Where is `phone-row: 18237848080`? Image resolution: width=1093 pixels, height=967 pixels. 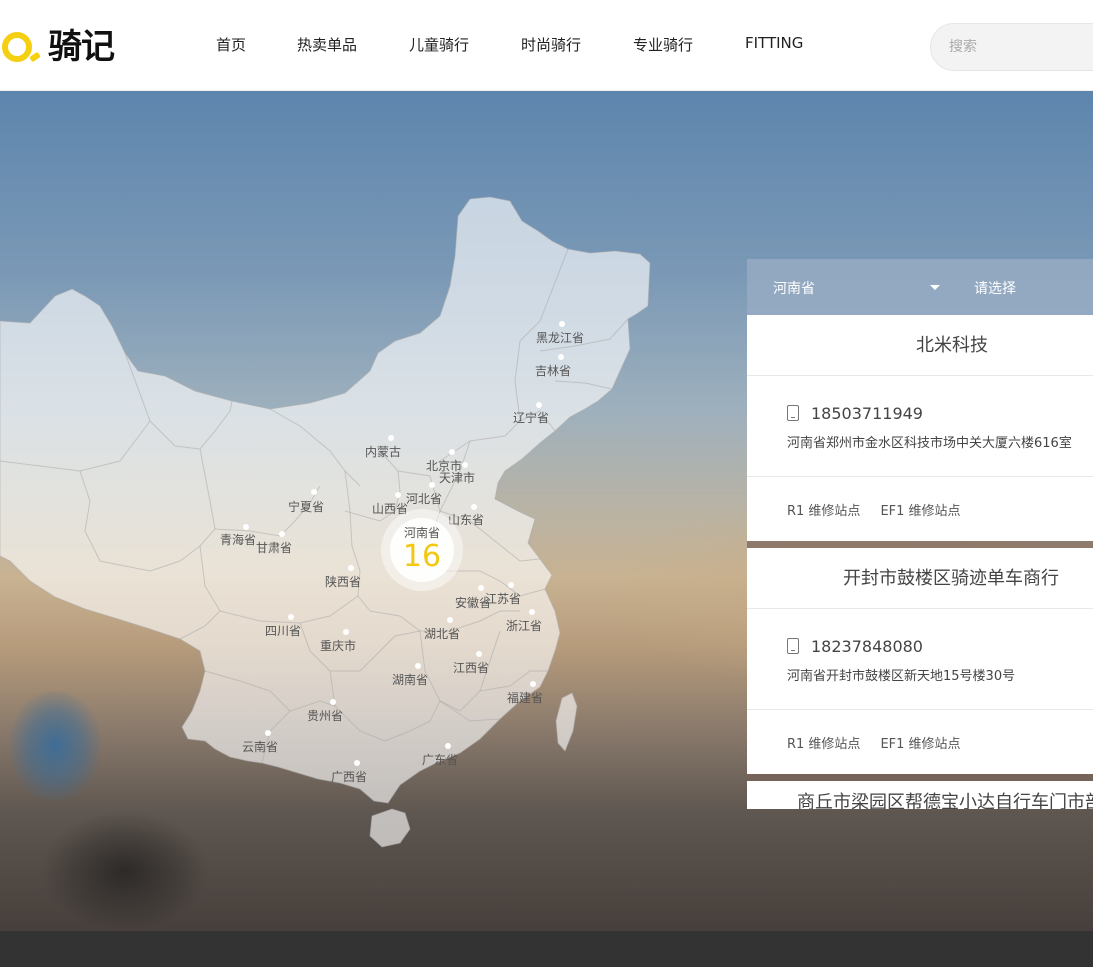 phone-row: 18237848080 is located at coordinates (940, 646).